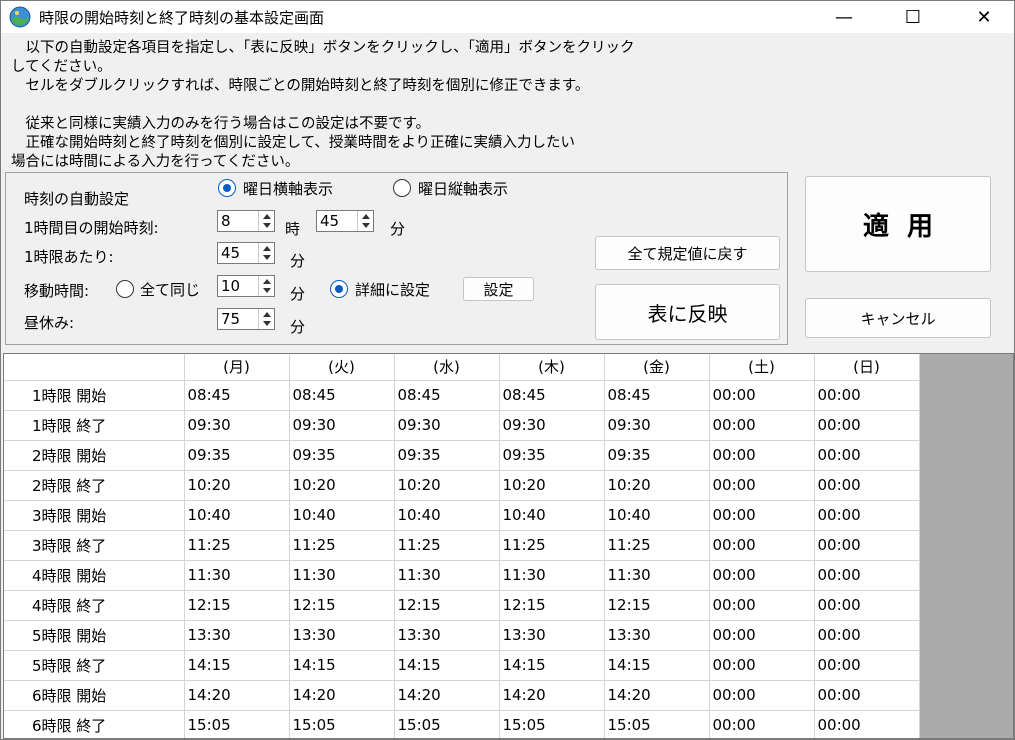 The height and width of the screenshot is (740, 1015). What do you see at coordinates (329, 221) in the screenshot?
I see `first-start-minute-value: 45` at bounding box center [329, 221].